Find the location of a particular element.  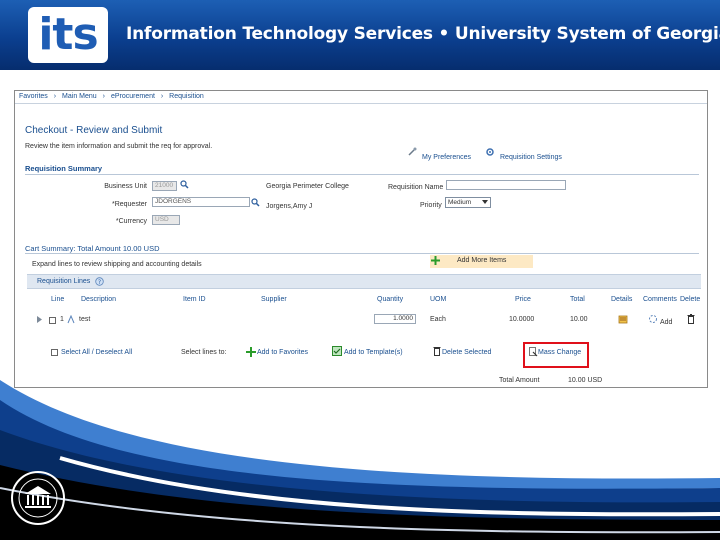

mass-change-icon is located at coordinates (533, 352).